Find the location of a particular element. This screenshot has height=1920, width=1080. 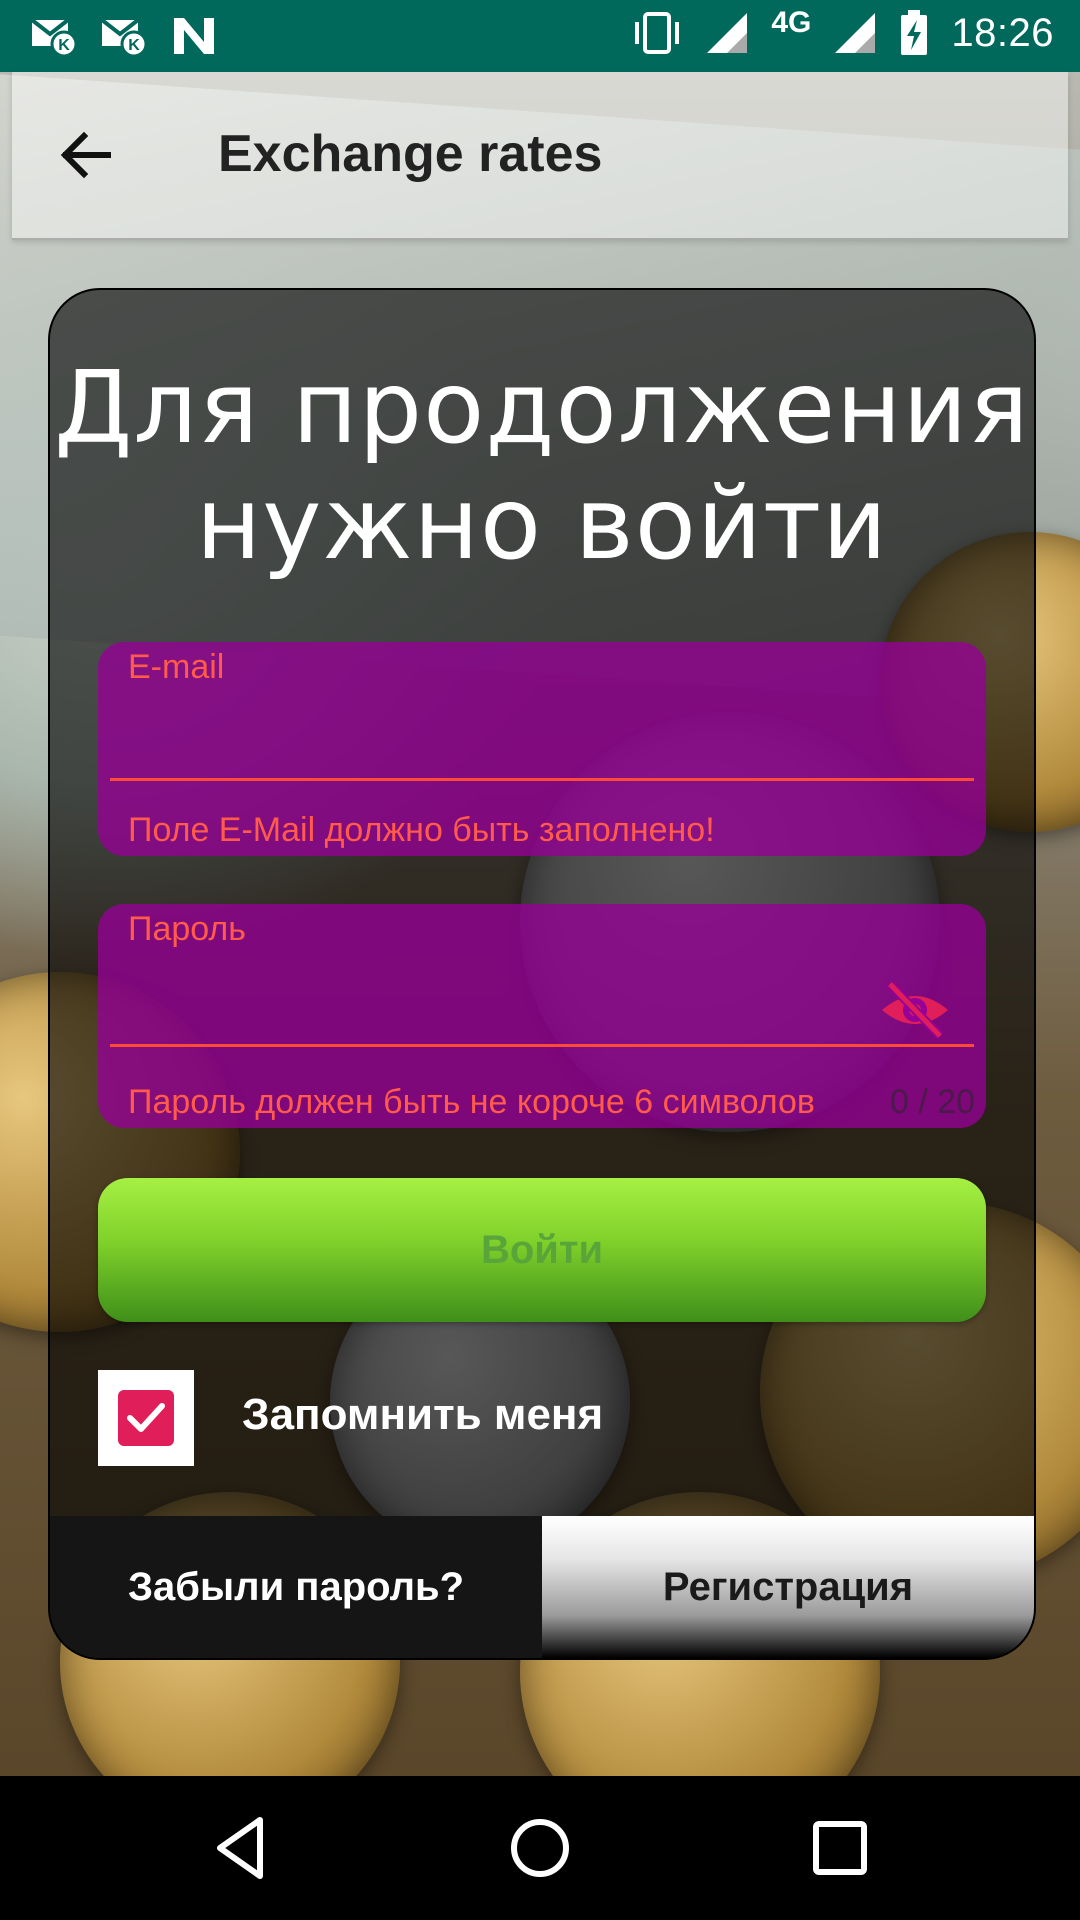

status-bar: K K 4G 18:26 is located at coordinates (540, 36).